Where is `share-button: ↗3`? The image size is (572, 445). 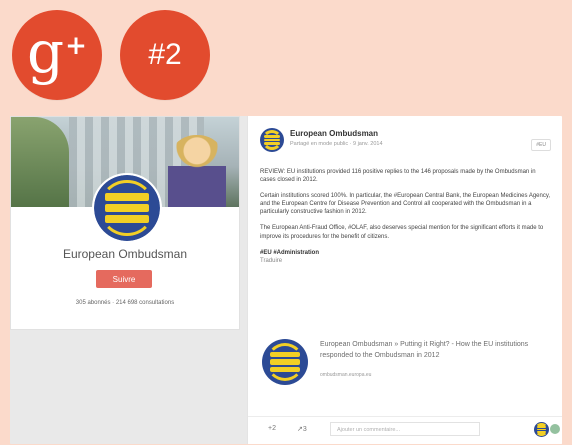 share-button: ↗3 is located at coordinates (302, 429).